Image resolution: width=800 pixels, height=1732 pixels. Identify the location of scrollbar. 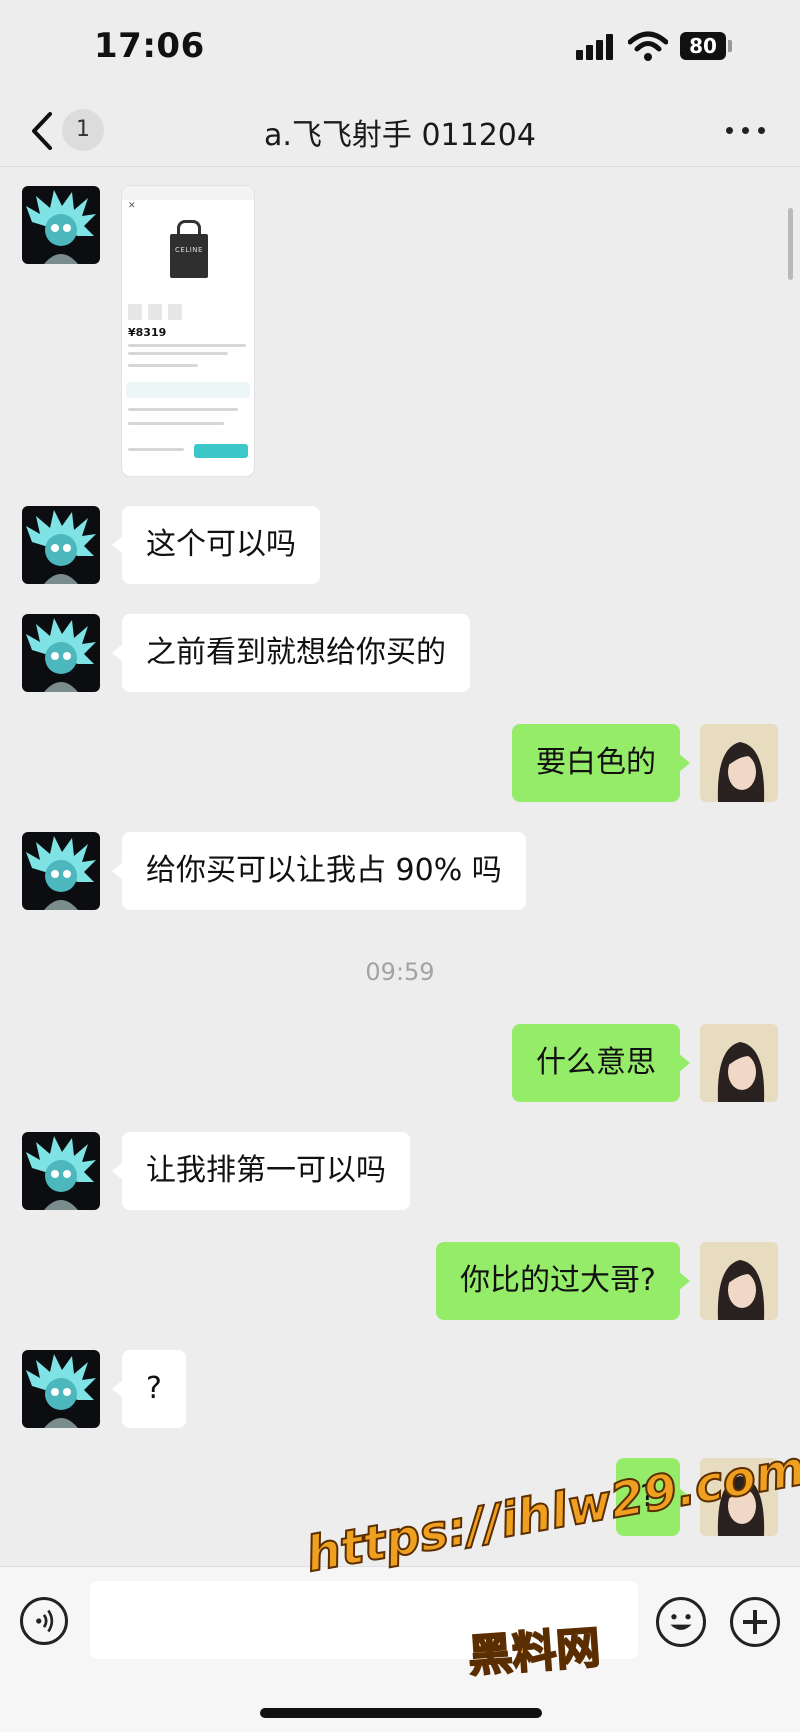
(790, 244).